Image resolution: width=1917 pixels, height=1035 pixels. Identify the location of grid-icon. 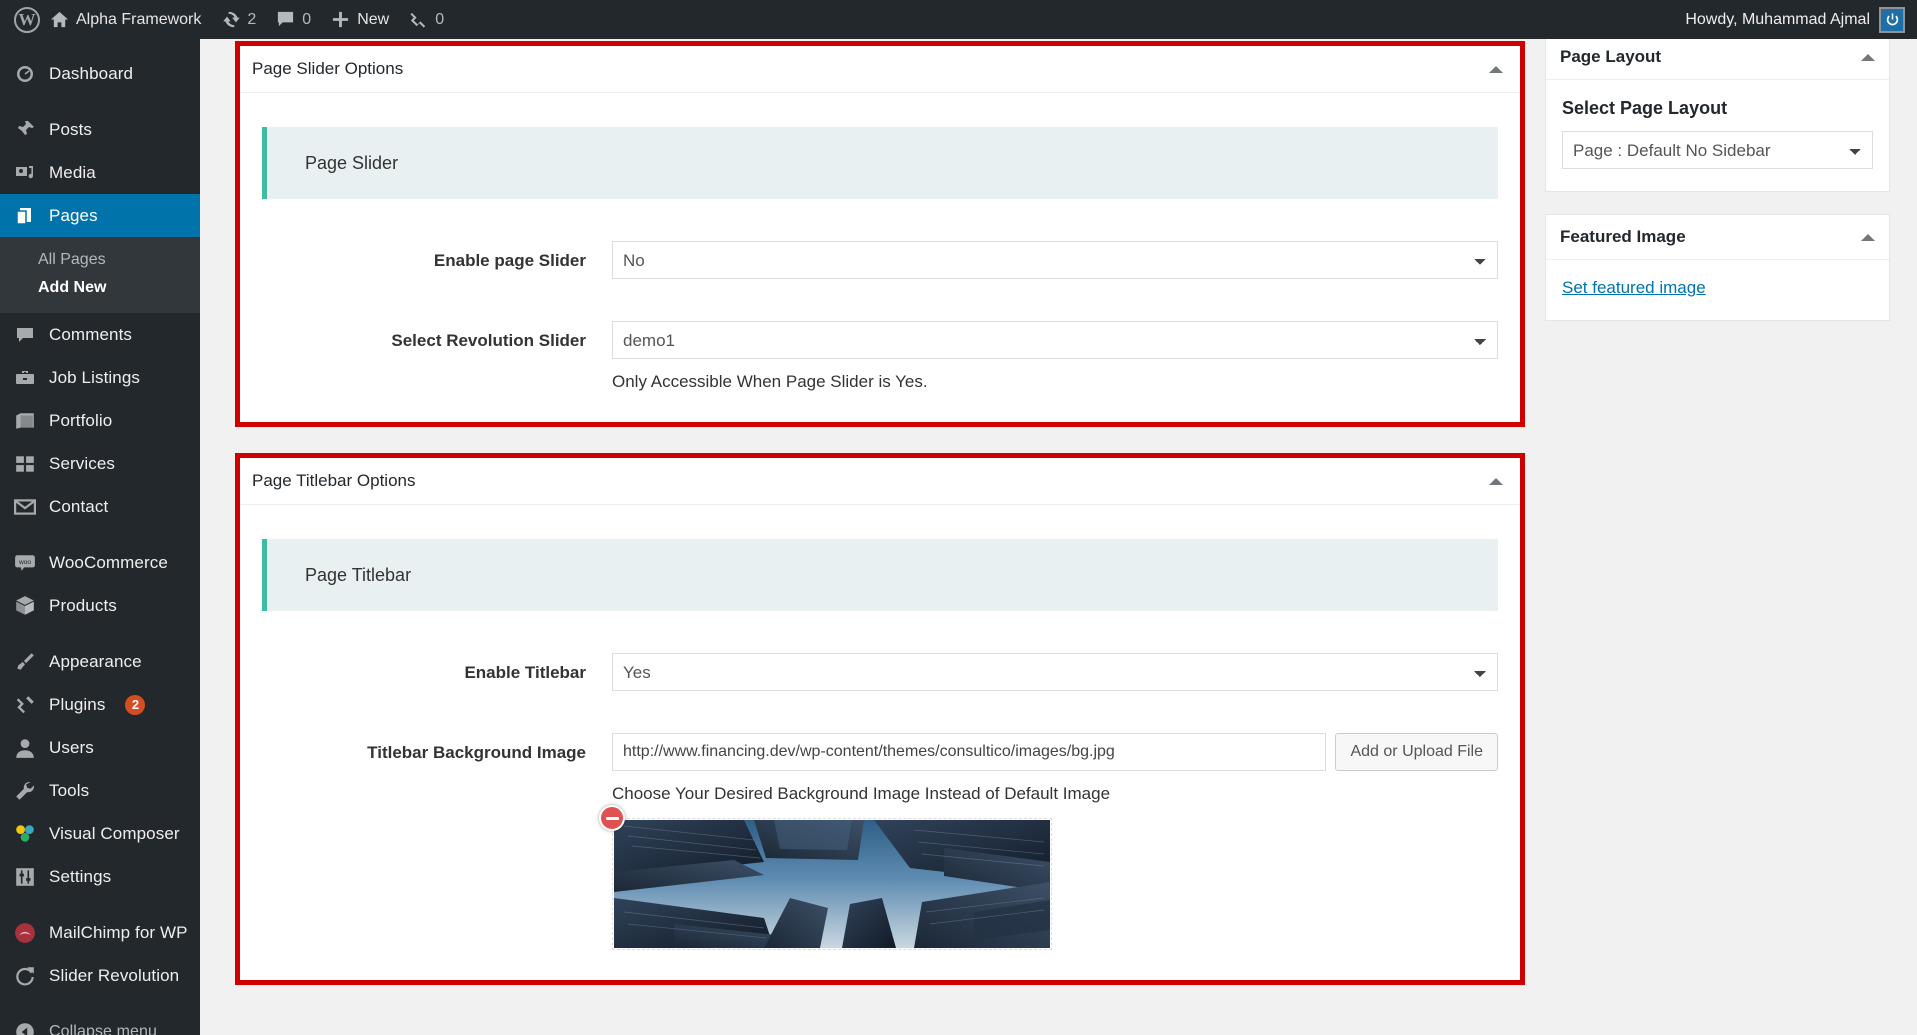
(25, 463).